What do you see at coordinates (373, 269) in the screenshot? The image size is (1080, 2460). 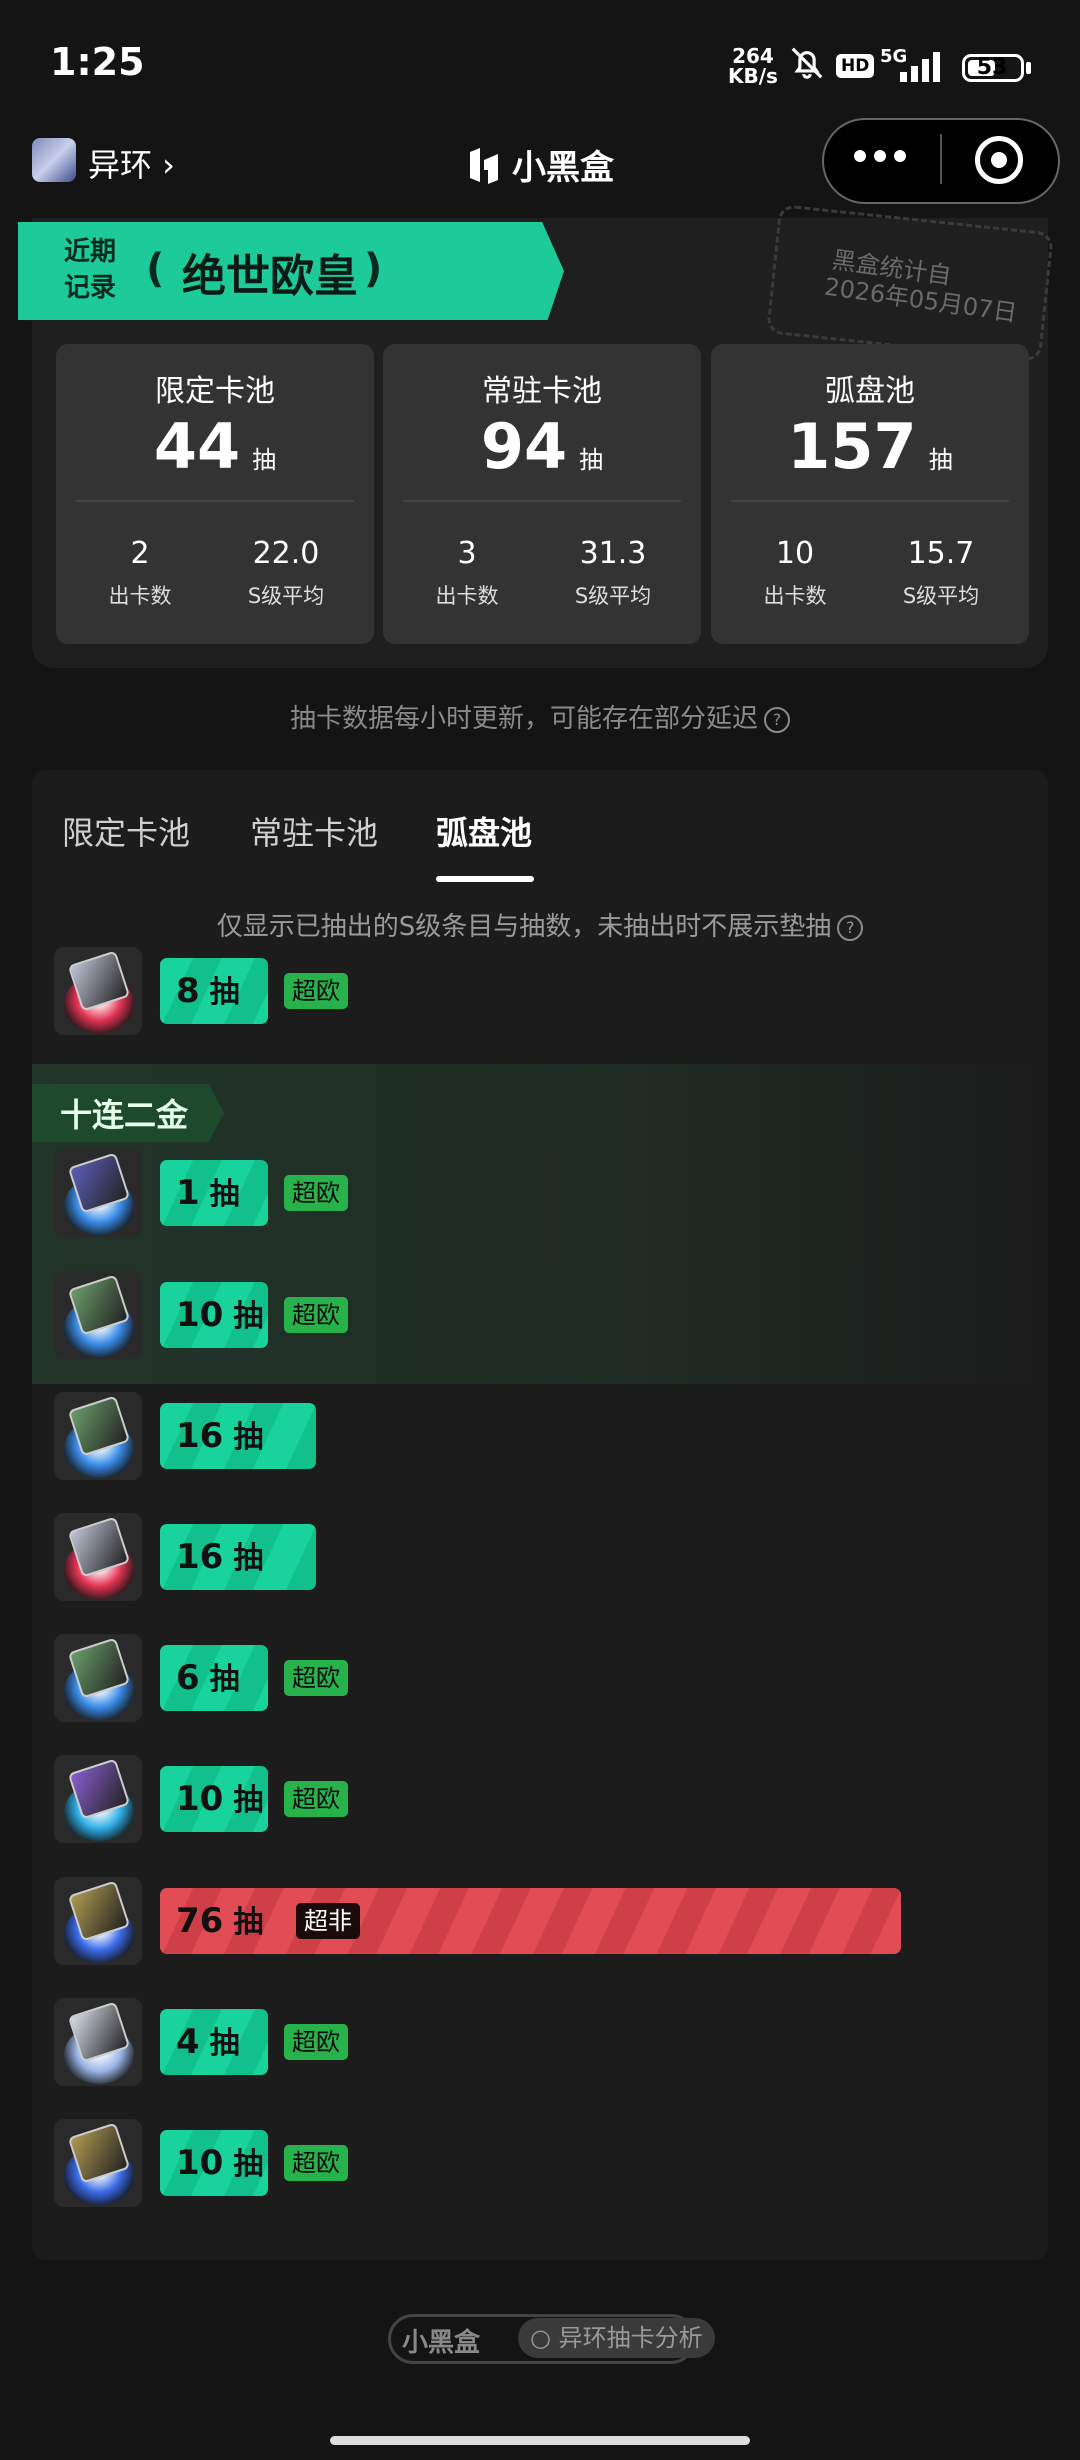 I see `laurel-right-icon: )` at bounding box center [373, 269].